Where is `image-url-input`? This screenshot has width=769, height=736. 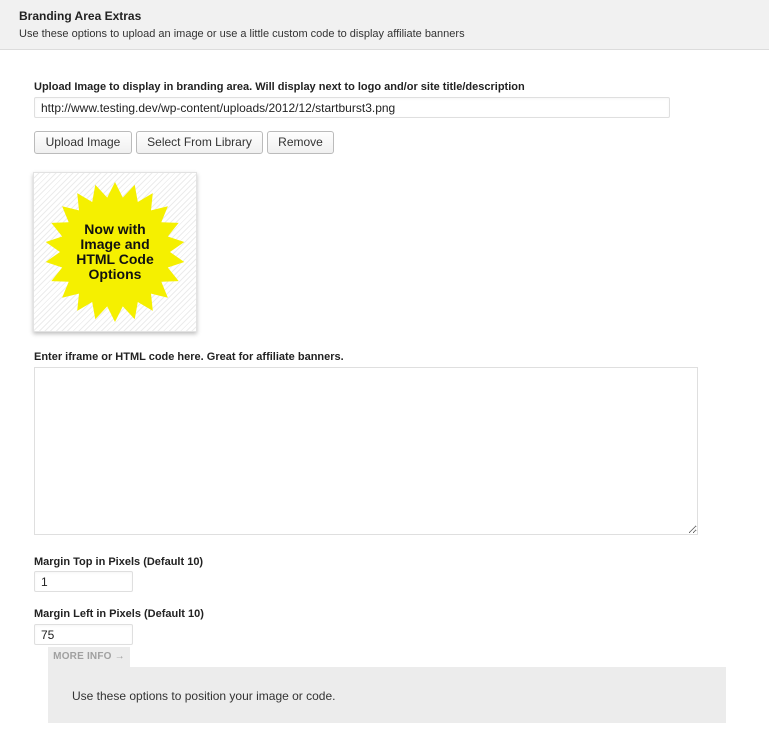 image-url-input is located at coordinates (352, 107).